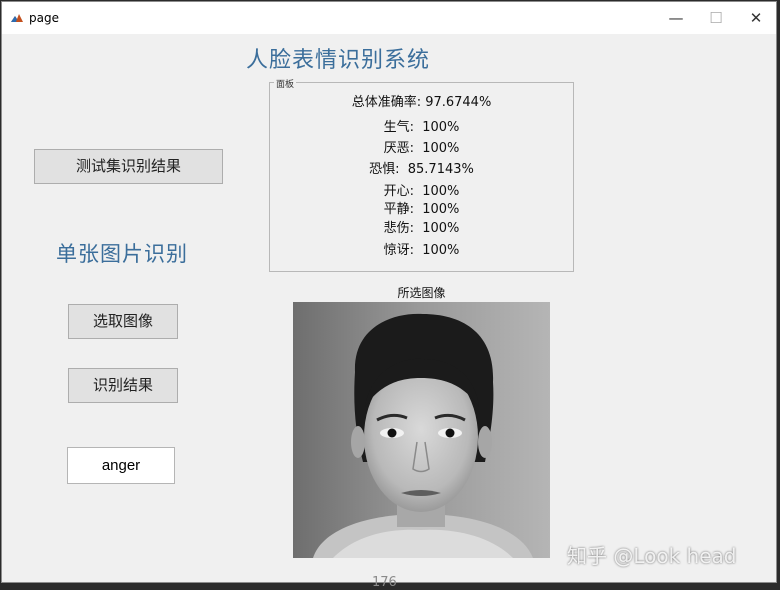 This screenshot has width=780, height=590. What do you see at coordinates (421, 430) in the screenshot?
I see `selected-face-image` at bounding box center [421, 430].